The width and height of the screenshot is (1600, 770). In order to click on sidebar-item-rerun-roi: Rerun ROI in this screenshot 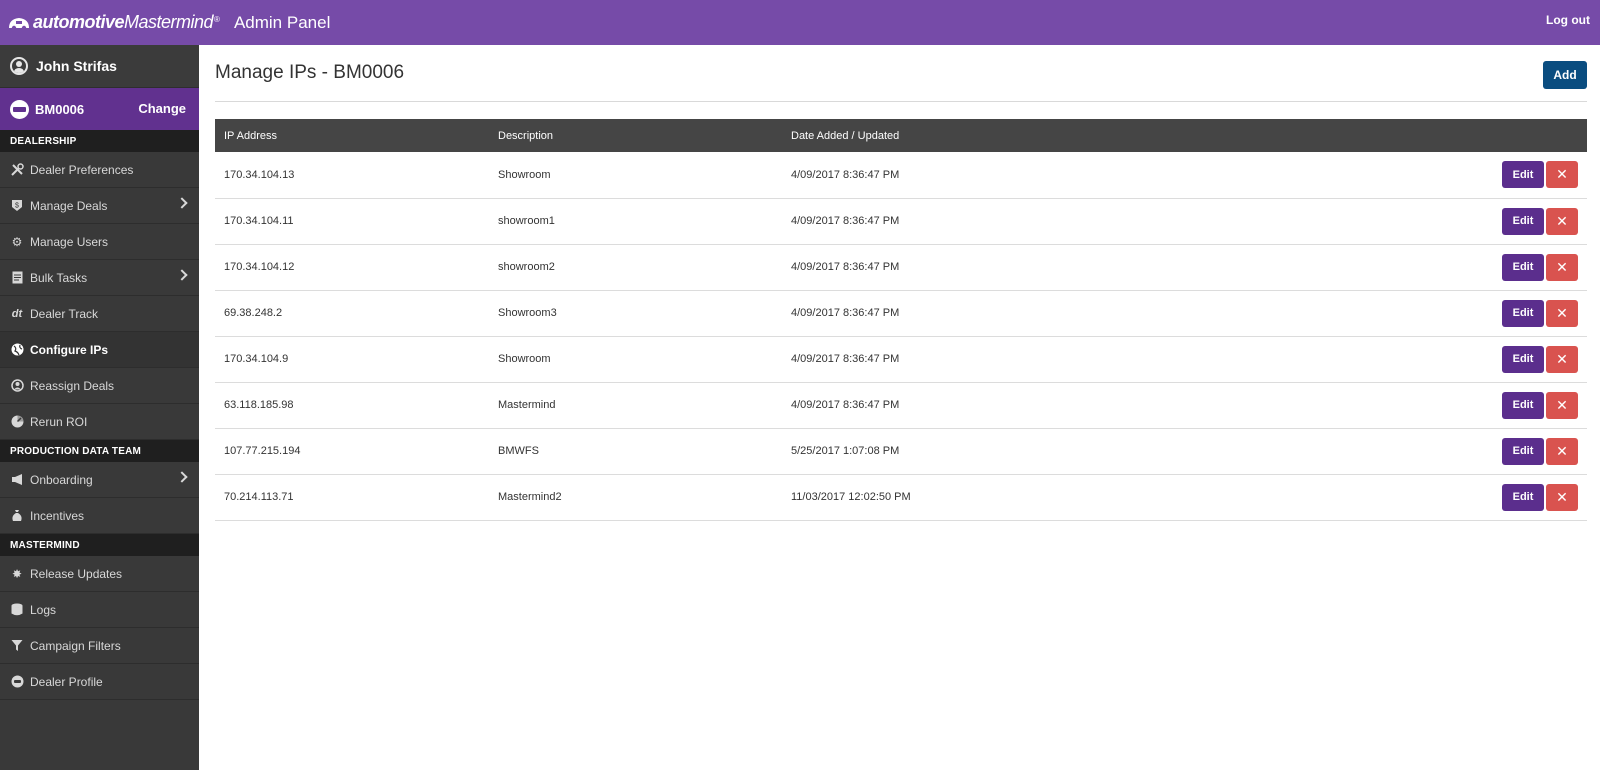, I will do `click(99, 422)`.